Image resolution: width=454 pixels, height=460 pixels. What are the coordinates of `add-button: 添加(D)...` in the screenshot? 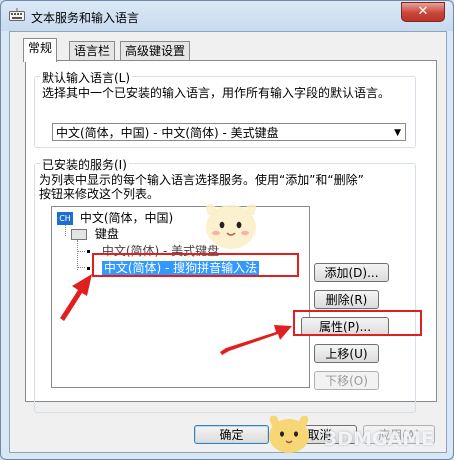 It's located at (351, 272).